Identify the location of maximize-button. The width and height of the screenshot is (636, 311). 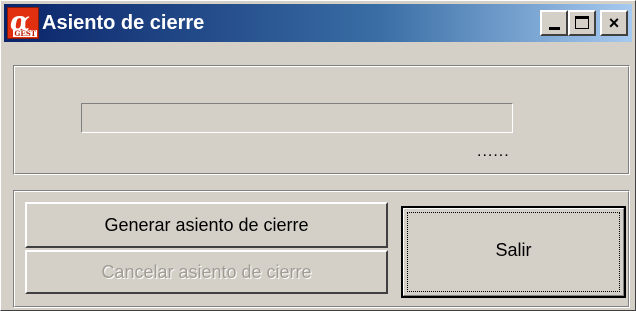
(582, 23).